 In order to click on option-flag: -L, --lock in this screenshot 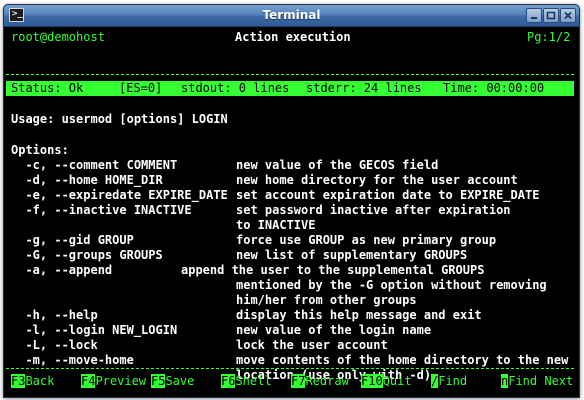, I will do `click(54, 345)`.